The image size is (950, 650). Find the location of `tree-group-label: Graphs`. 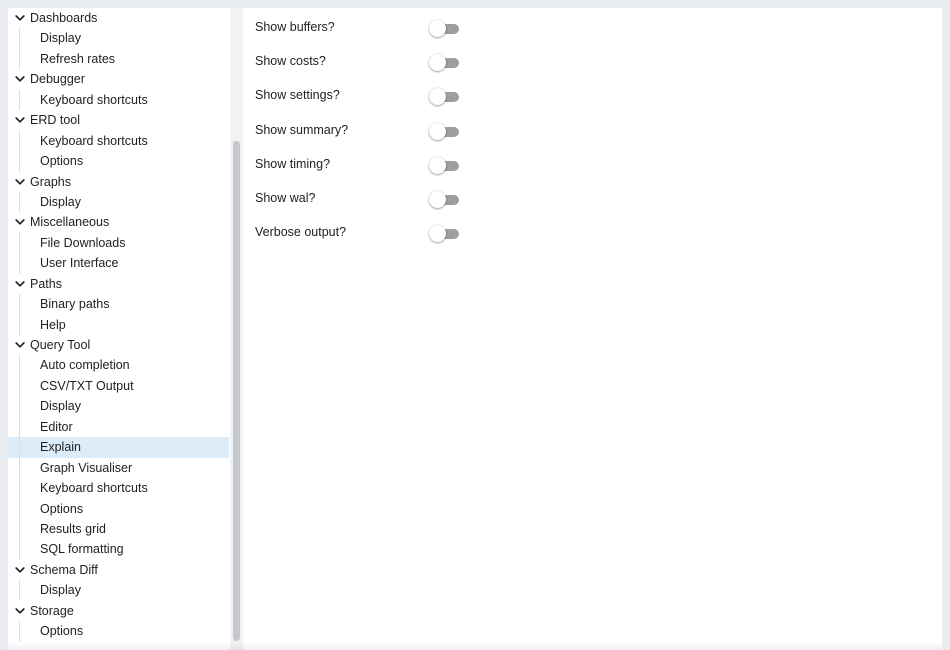

tree-group-label: Graphs is located at coordinates (50, 181).